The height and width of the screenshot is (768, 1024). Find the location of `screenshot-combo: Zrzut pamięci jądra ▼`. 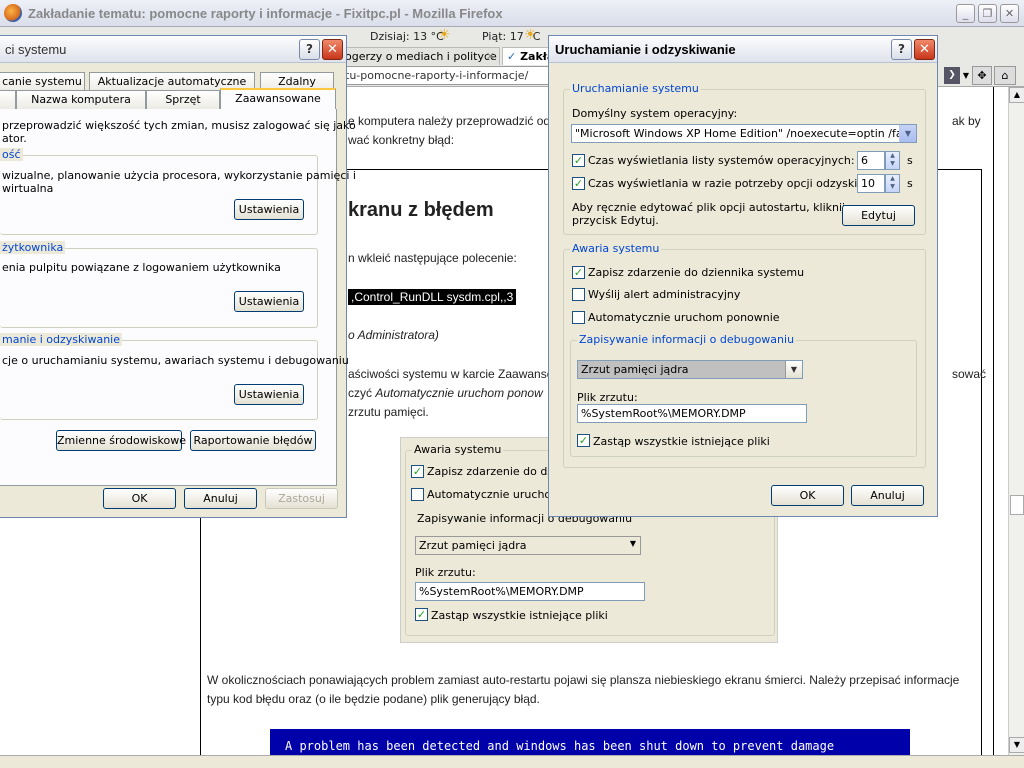

screenshot-combo: Zrzut pamięci jądra ▼ is located at coordinates (528, 545).